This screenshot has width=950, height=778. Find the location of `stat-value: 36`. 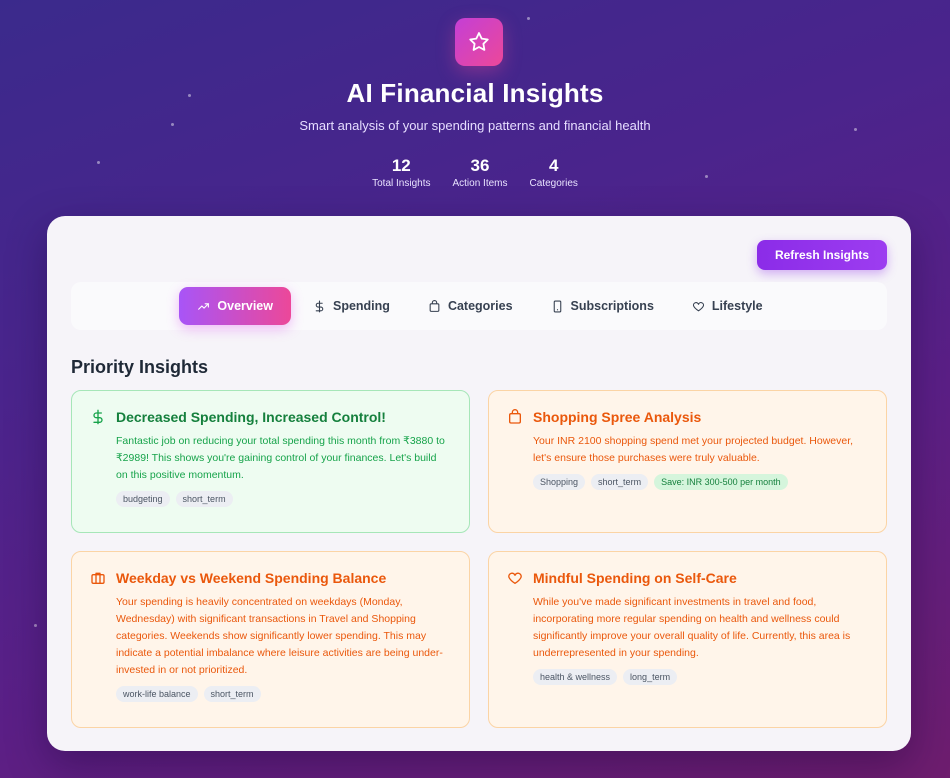

stat-value: 36 is located at coordinates (480, 165).